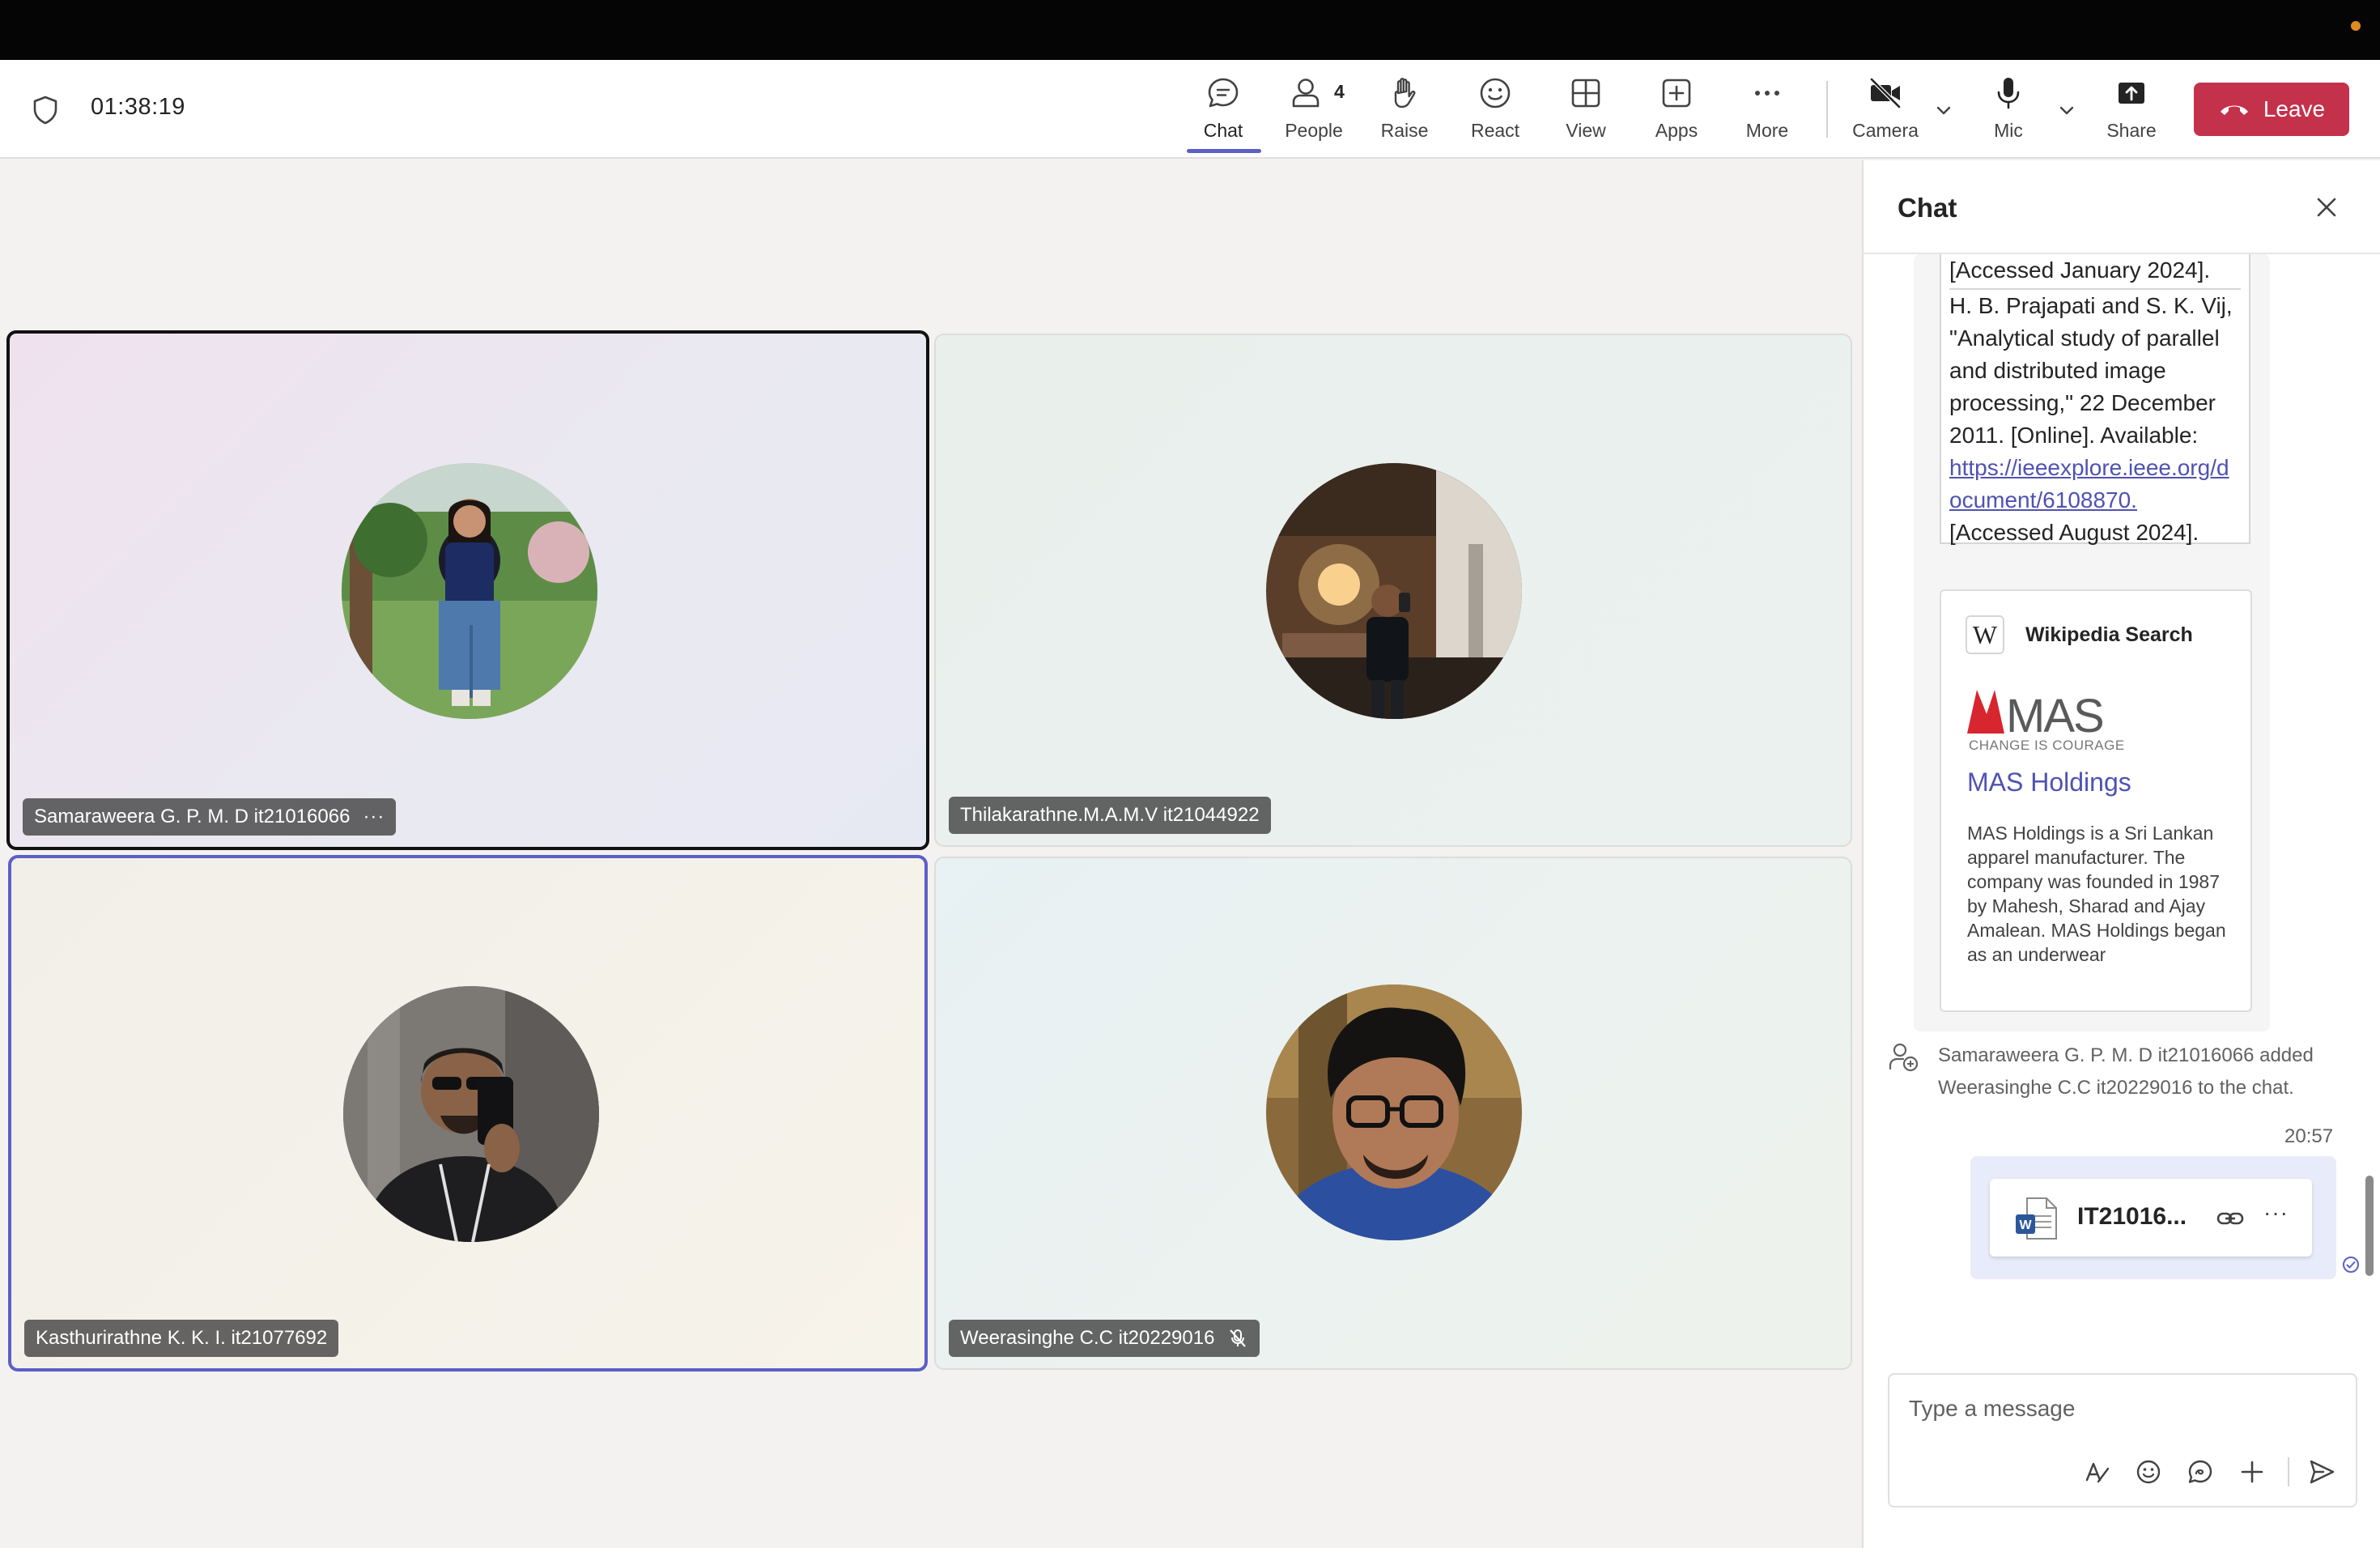 The height and width of the screenshot is (1548, 2380). I want to click on camera-button: Camera, so click(1886, 109).